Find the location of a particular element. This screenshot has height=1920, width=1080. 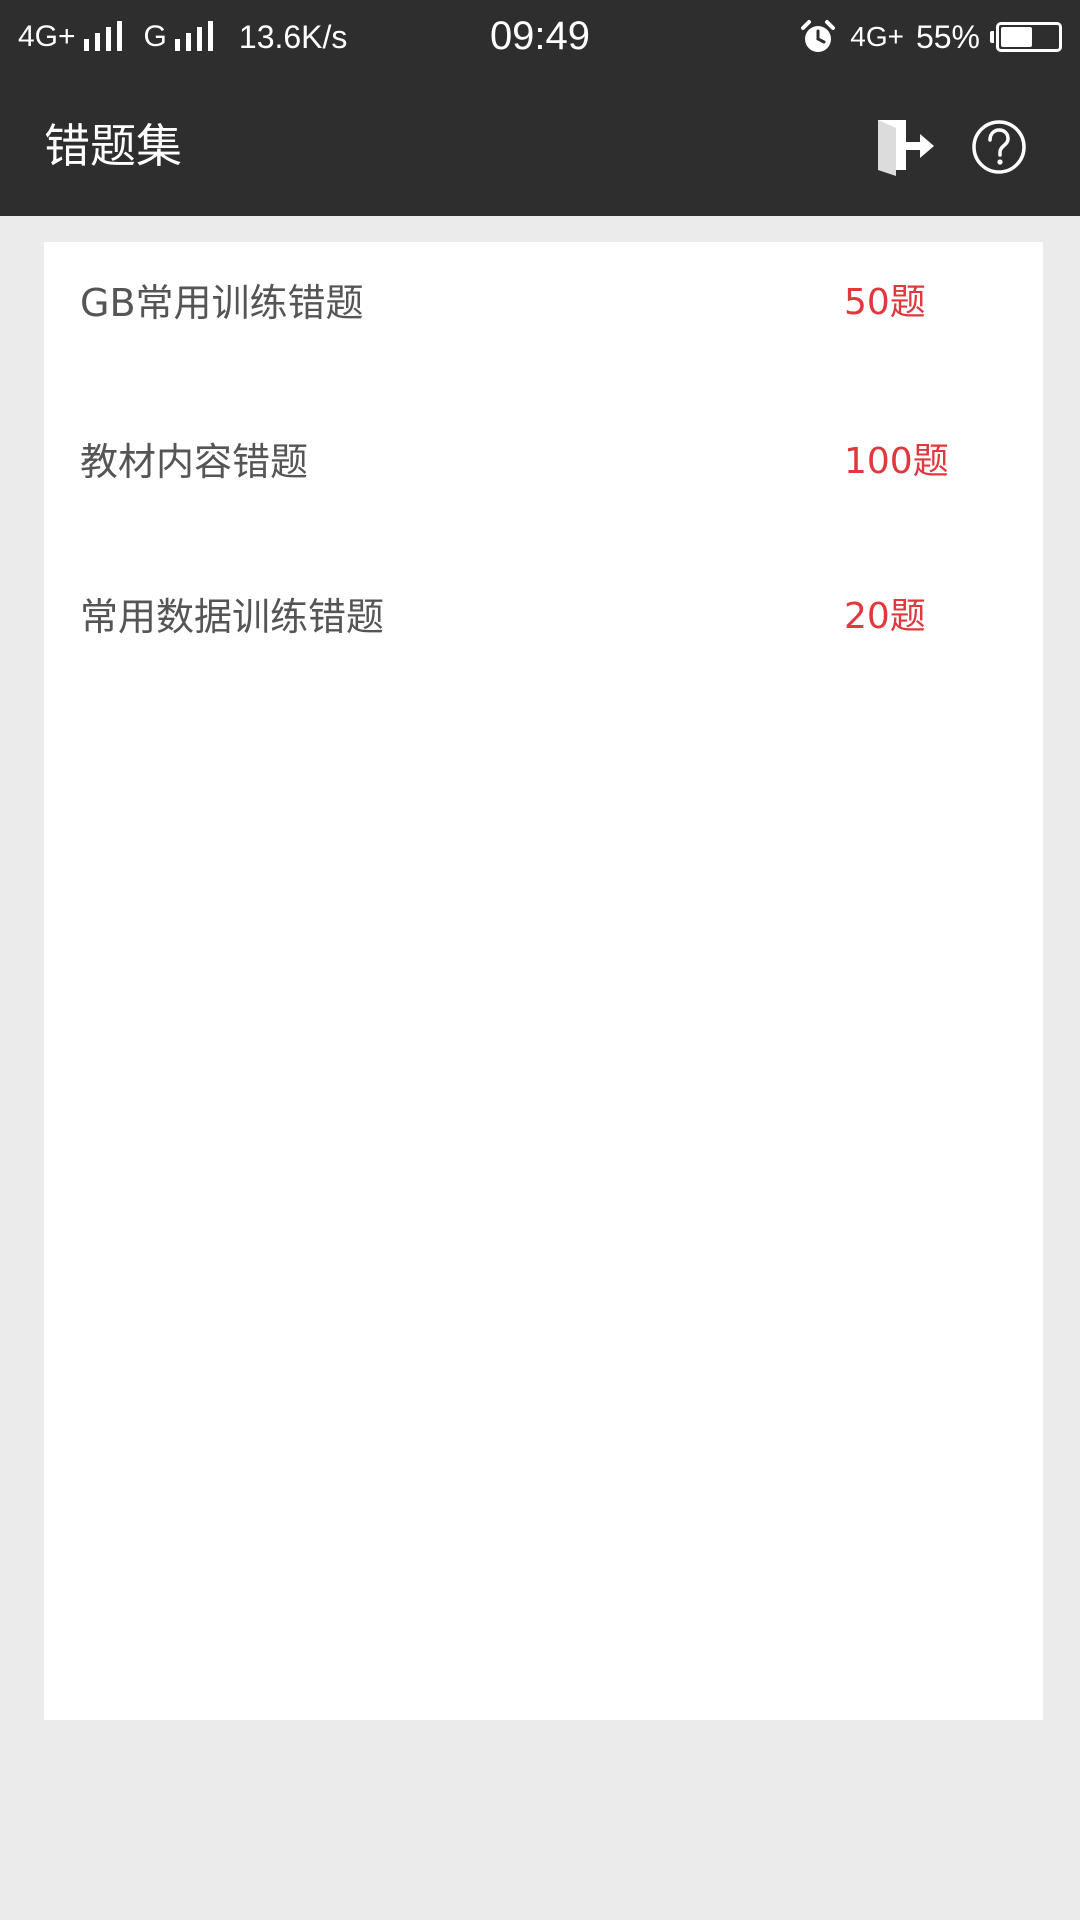

battery-icon is located at coordinates (1026, 37).